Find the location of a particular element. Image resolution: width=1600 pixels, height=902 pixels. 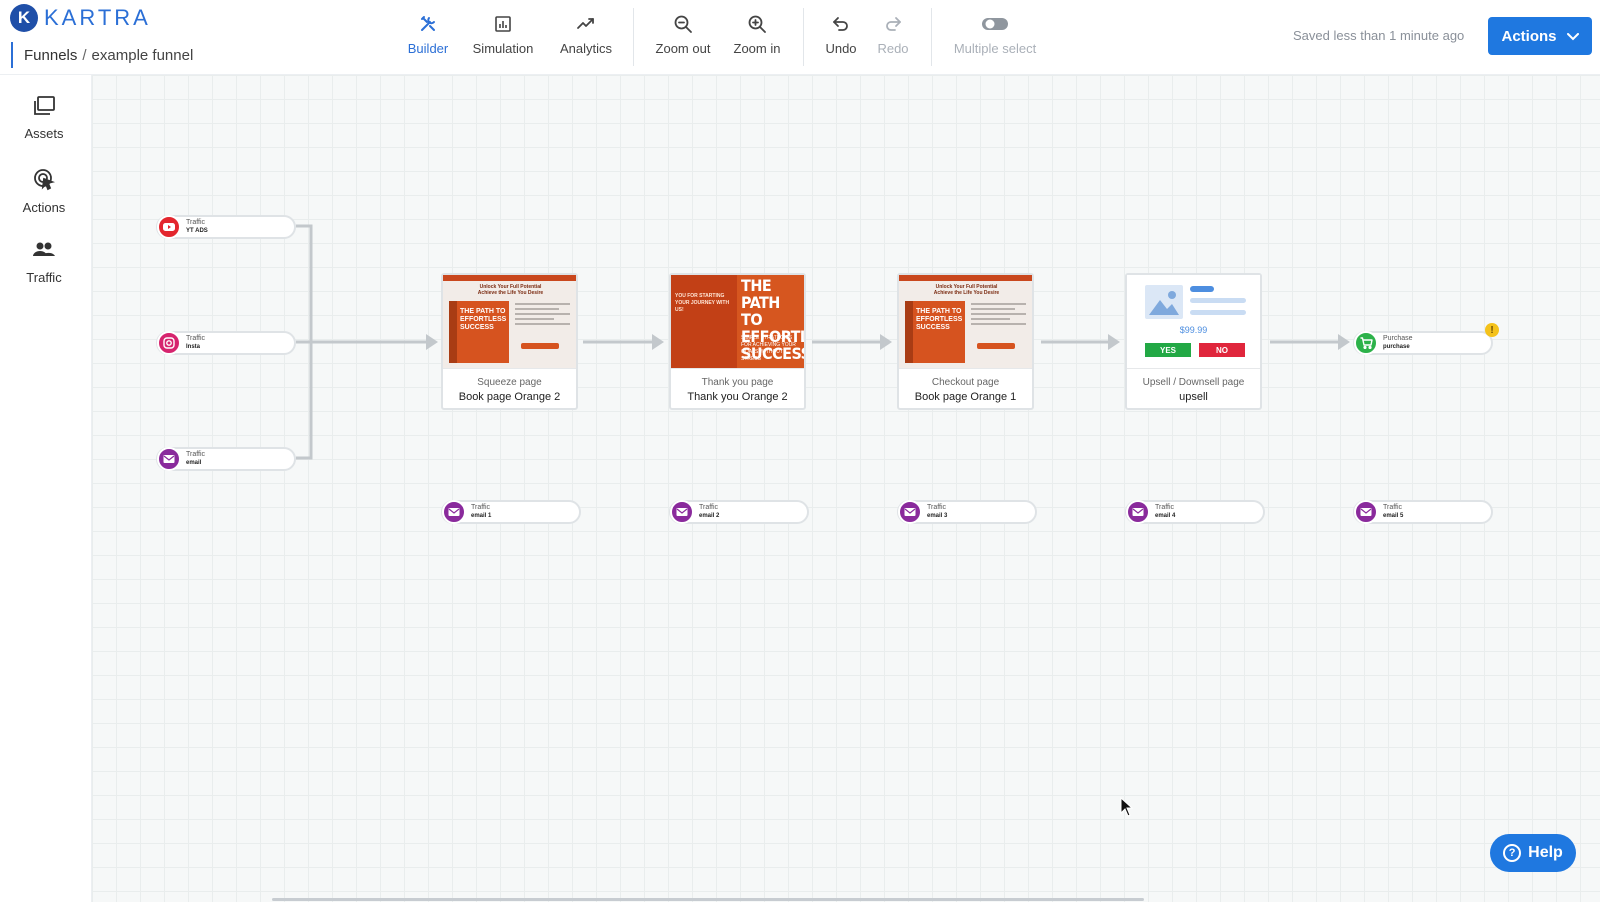

chevron-down-icon is located at coordinates (1572, 36).